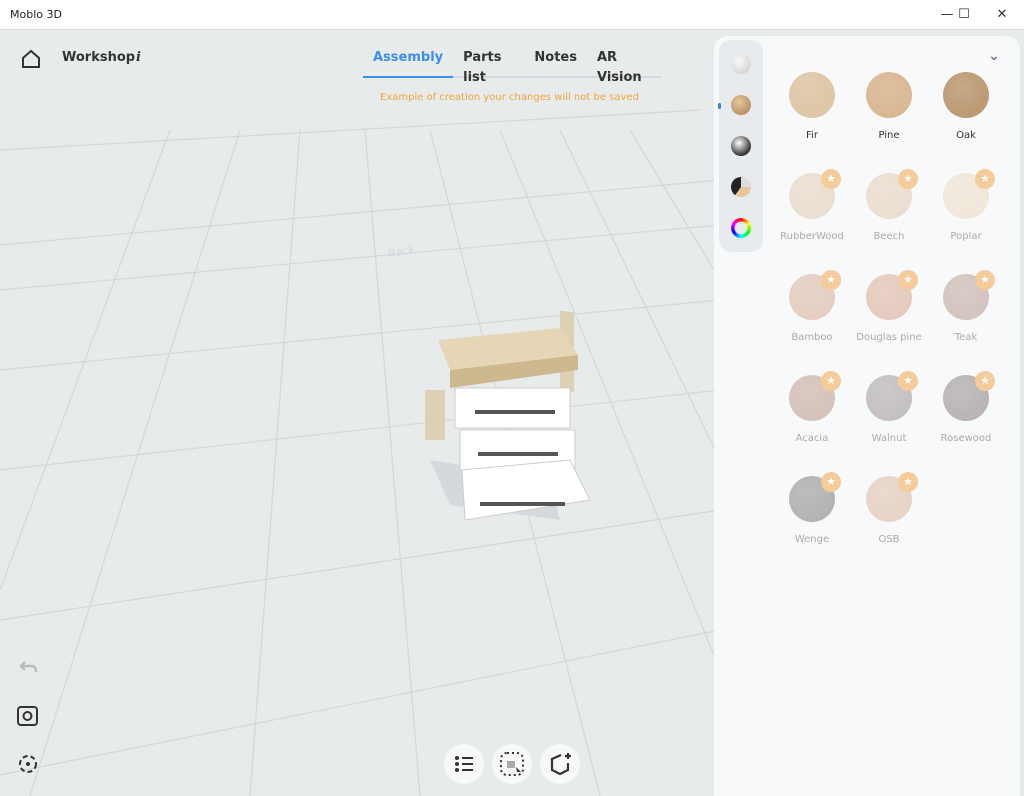 This screenshot has height=796, width=1024. I want to click on material-label: Rosewood, so click(966, 438).